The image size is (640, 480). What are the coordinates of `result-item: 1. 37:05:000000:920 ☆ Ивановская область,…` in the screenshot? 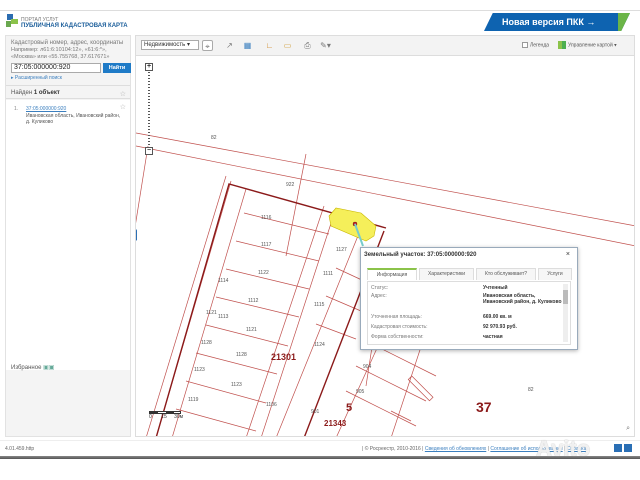 It's located at (68, 235).